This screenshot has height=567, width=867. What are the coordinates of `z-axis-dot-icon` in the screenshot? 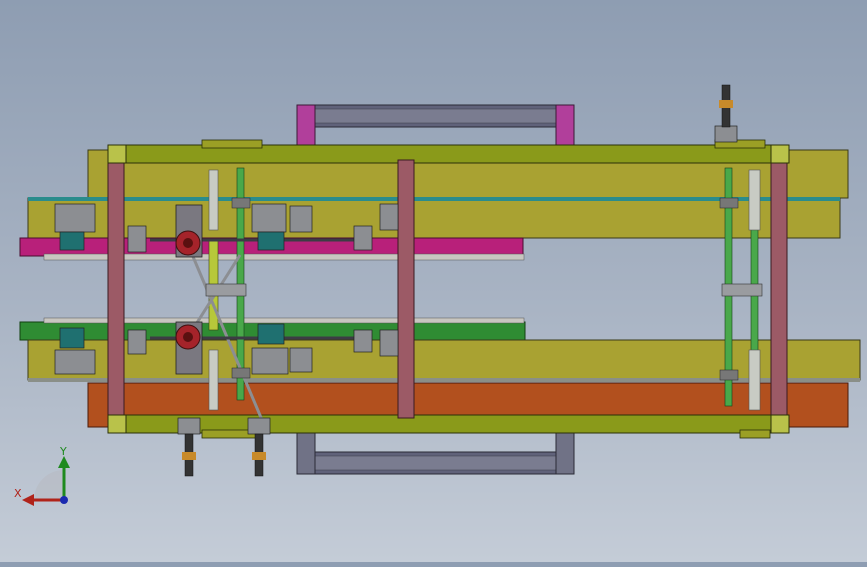 It's located at (64, 500).